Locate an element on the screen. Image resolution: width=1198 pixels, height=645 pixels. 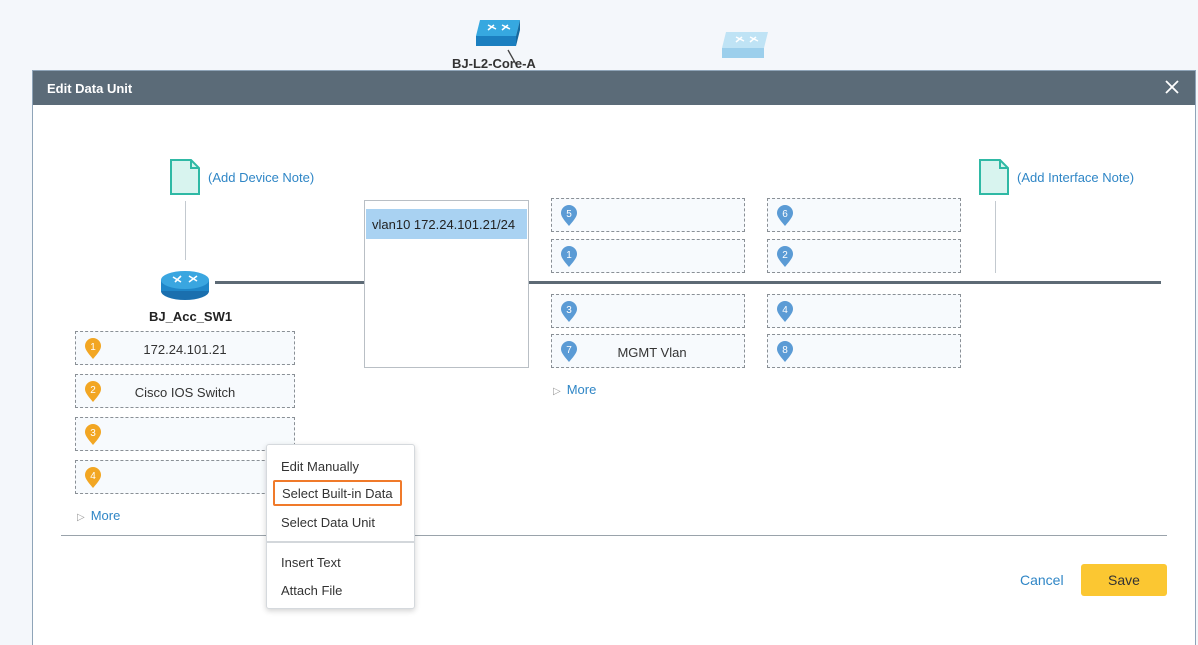
device-field-1: 1 172.24.101.21 is located at coordinates (185, 348).